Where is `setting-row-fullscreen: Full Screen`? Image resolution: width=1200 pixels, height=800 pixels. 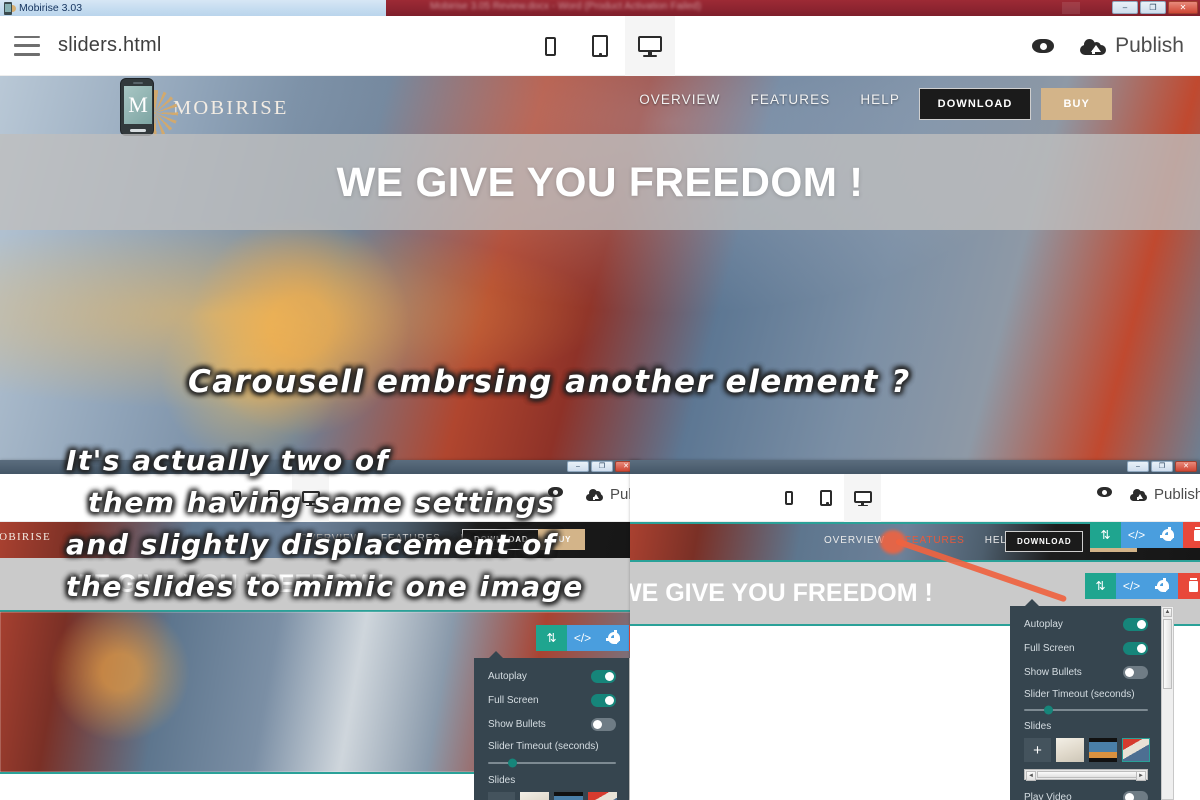 setting-row-fullscreen: Full Screen is located at coordinates (552, 700).